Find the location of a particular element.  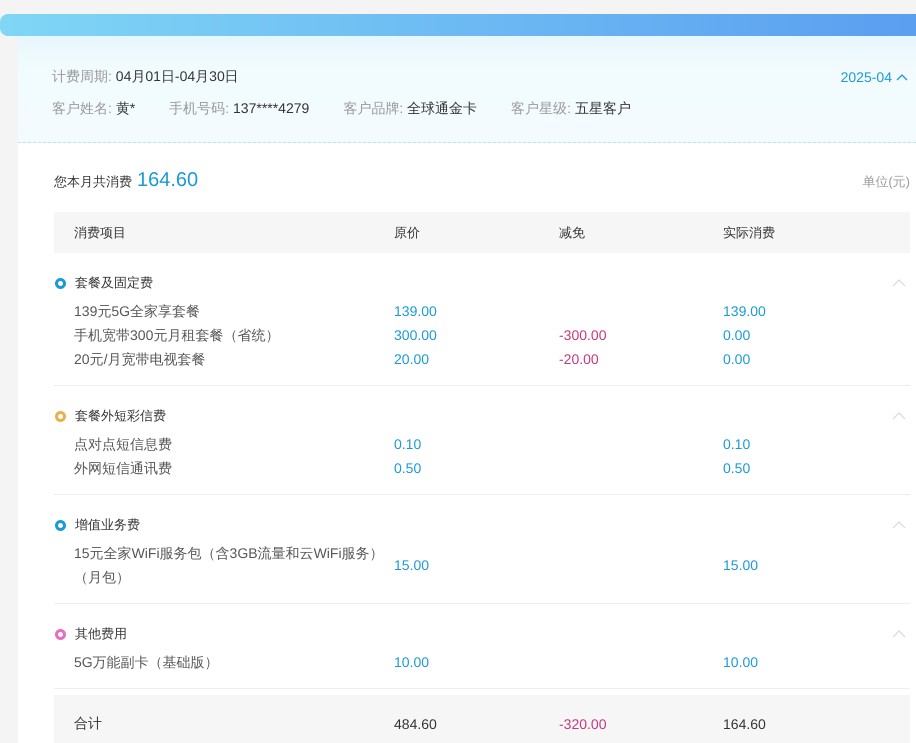

table-cell-text: 手机宽带300元月租套餐（省统） is located at coordinates (176, 335).